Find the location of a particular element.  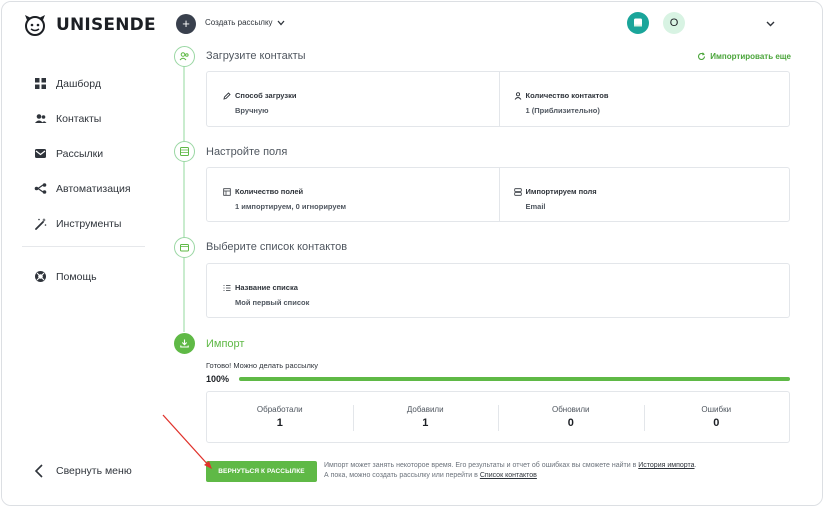

import-progress-label: 100% is located at coordinates (218, 379).